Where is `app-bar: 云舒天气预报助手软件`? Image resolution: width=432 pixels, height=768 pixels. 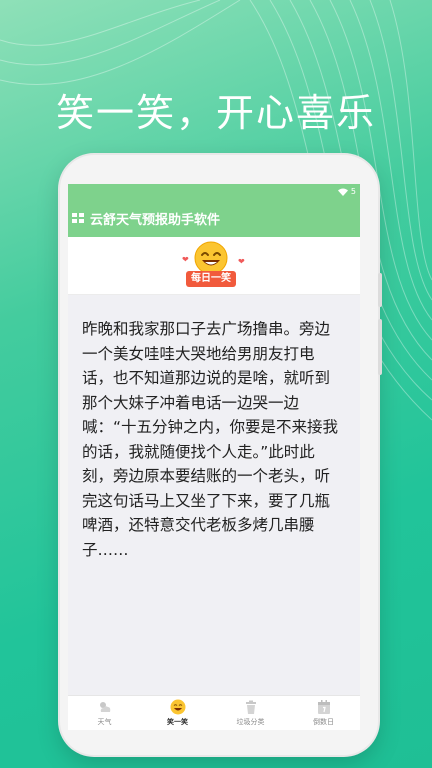 app-bar: 云舒天气预报助手软件 is located at coordinates (214, 218).